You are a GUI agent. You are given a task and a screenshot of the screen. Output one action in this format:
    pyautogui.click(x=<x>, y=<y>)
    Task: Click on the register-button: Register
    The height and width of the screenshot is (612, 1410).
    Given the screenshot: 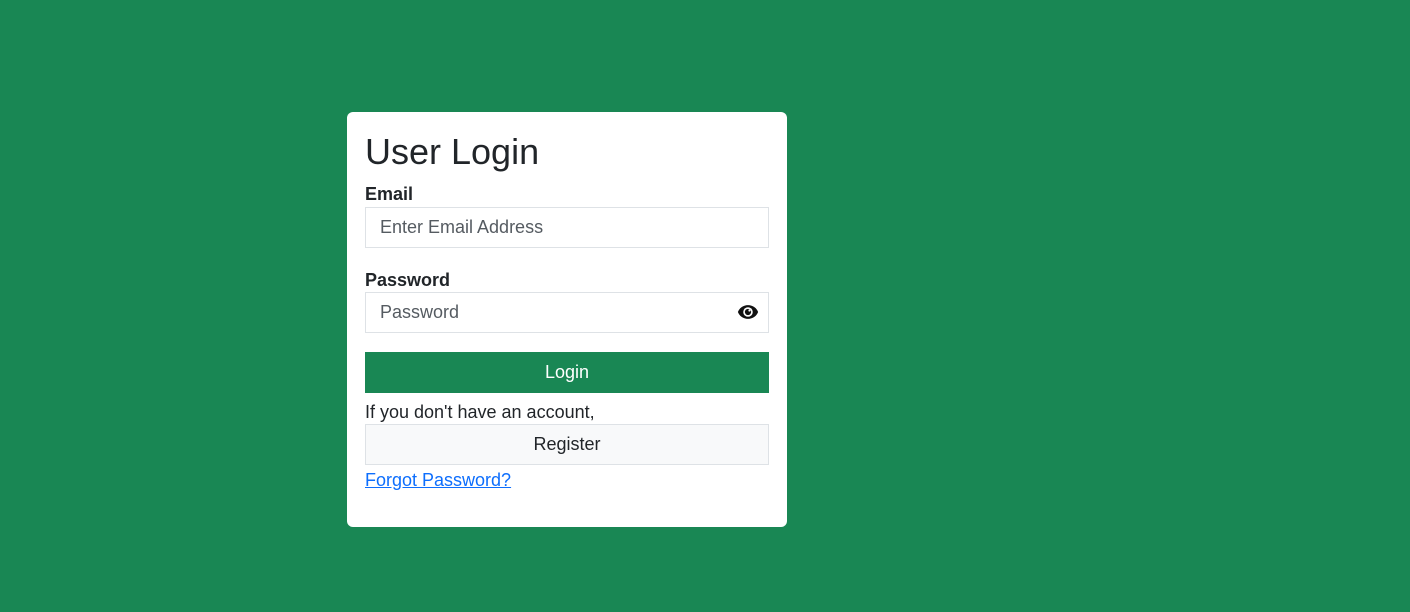 What is the action you would take?
    pyautogui.click(x=567, y=444)
    